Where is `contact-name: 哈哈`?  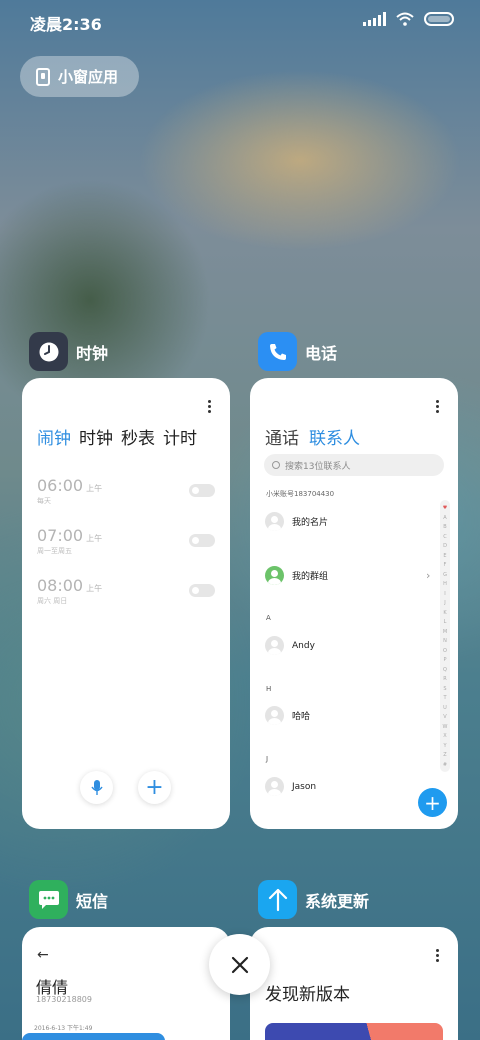 contact-name: 哈哈 is located at coordinates (301, 717).